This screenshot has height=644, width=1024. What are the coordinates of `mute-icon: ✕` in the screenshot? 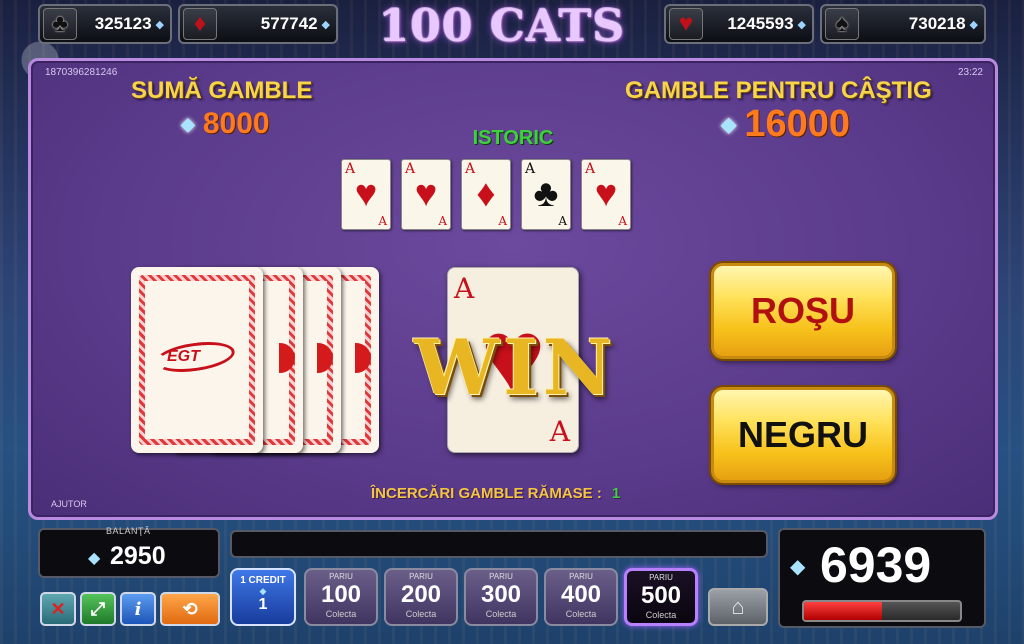 It's located at (58, 608).